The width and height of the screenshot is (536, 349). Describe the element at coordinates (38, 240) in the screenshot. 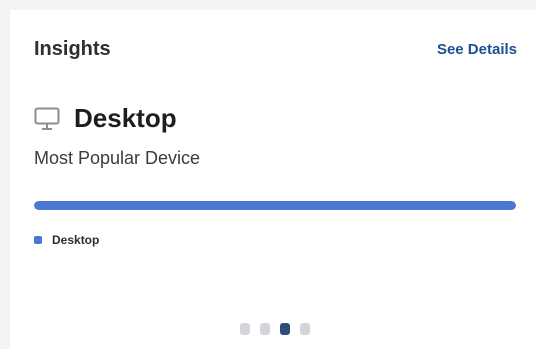

I see `legend-swatch` at that location.